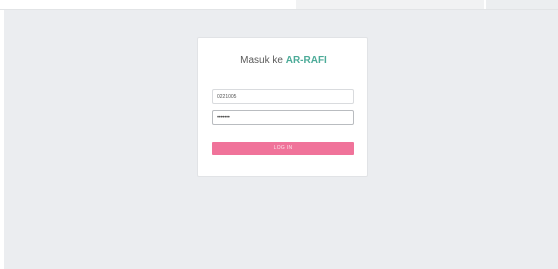 Image resolution: width=558 pixels, height=269 pixels. What do you see at coordinates (263, 60) in the screenshot?
I see `login-title-prefix: Masuk ke` at bounding box center [263, 60].